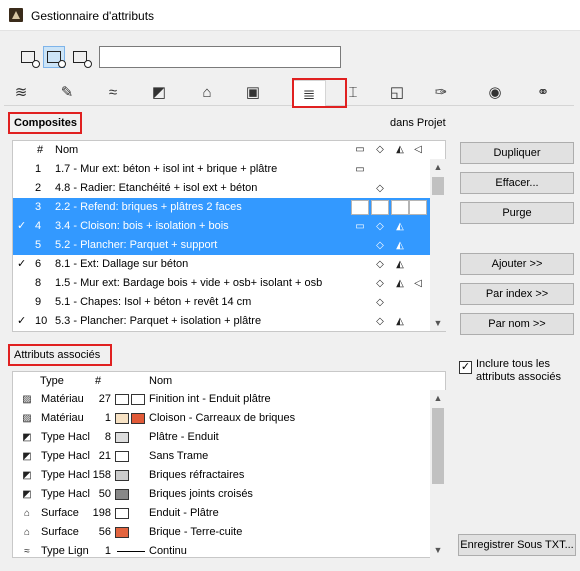  I want to click on attribute-name: Briques réfractaires, so click(197, 475).